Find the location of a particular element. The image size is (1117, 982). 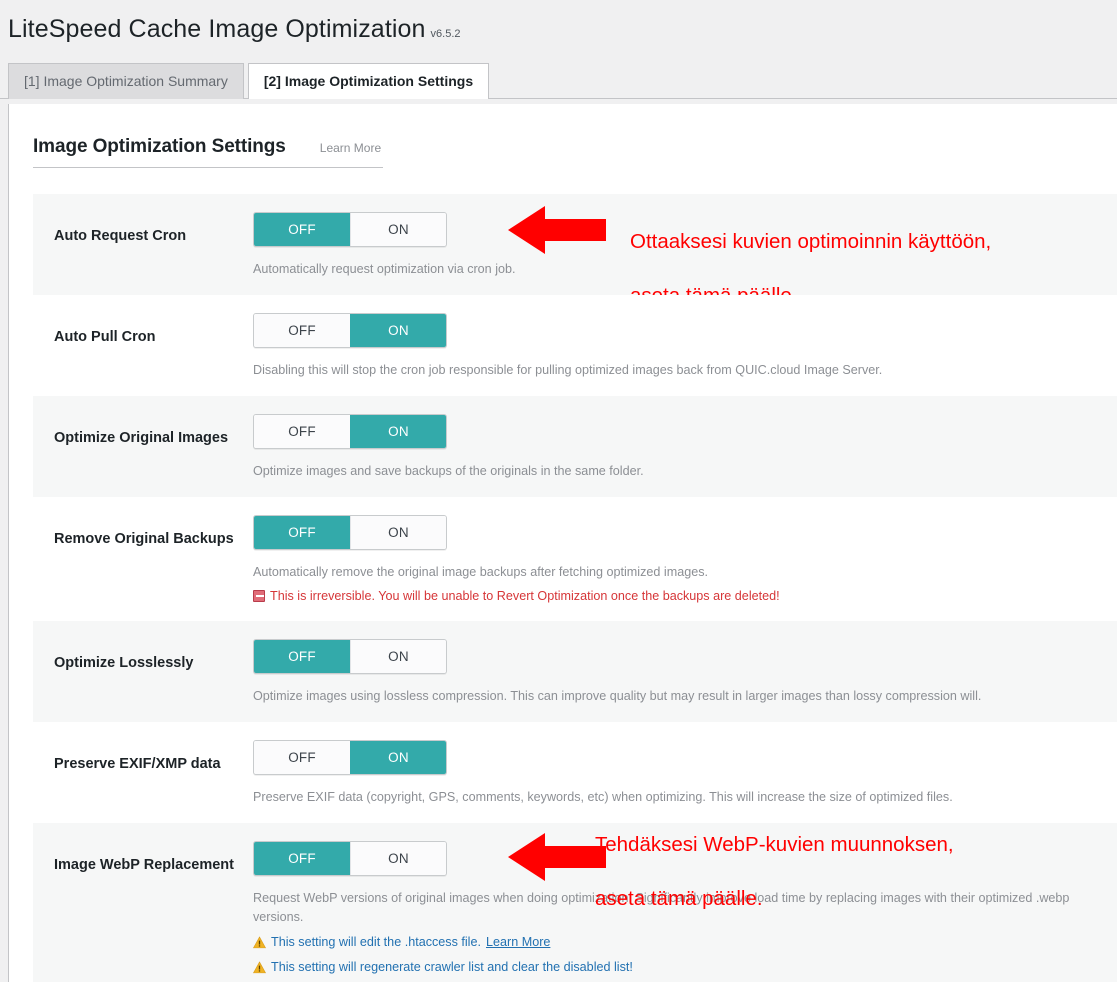

tab-image-optimization-settings: [2] Image Optimization Settings is located at coordinates (368, 81).